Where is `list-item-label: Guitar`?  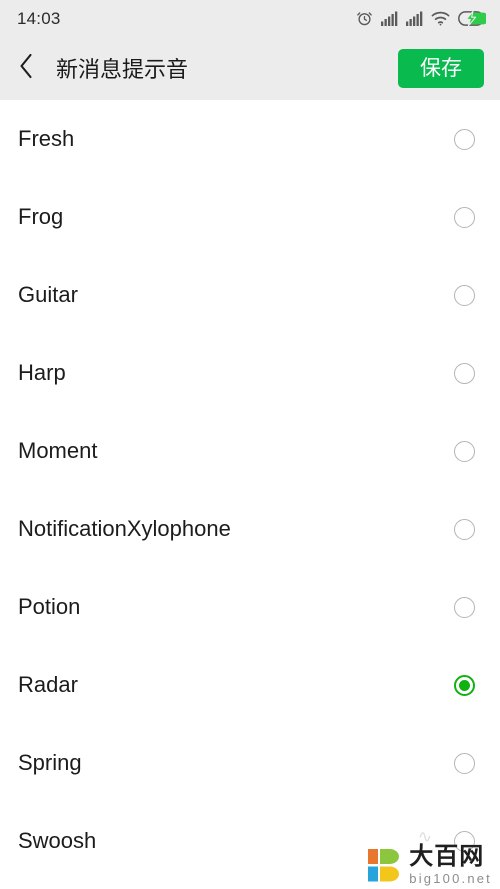 list-item-label: Guitar is located at coordinates (48, 294).